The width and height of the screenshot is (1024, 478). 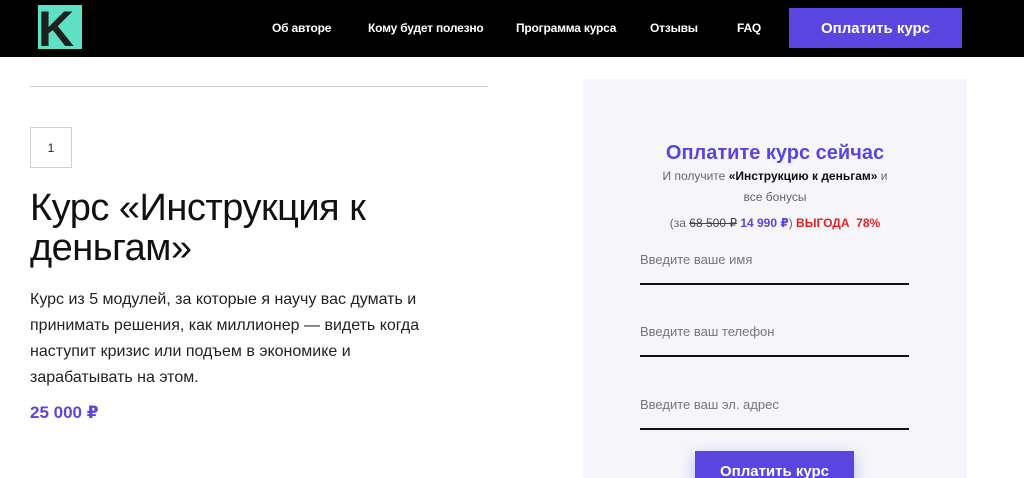 I want to click on deal-close: ), so click(x=790, y=223).